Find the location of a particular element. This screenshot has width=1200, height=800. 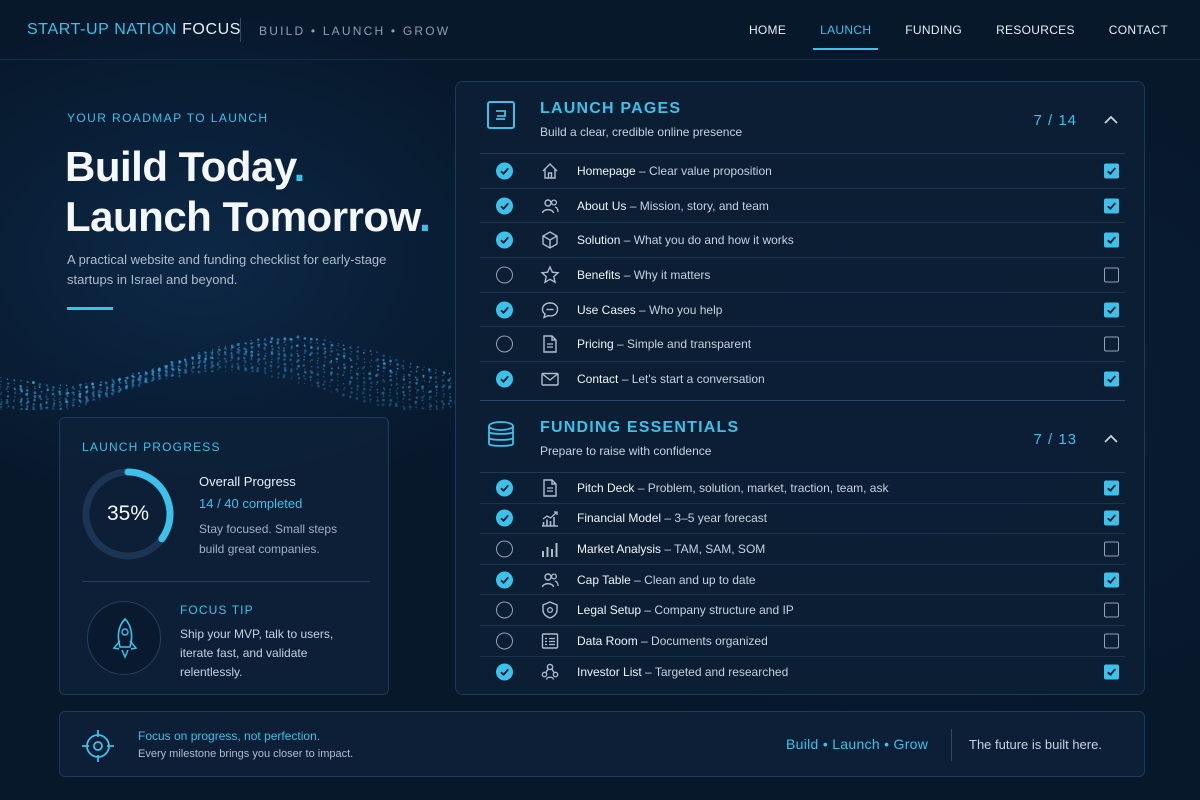

checklist-item-description: – Mission, story, and team is located at coordinates (697, 205).